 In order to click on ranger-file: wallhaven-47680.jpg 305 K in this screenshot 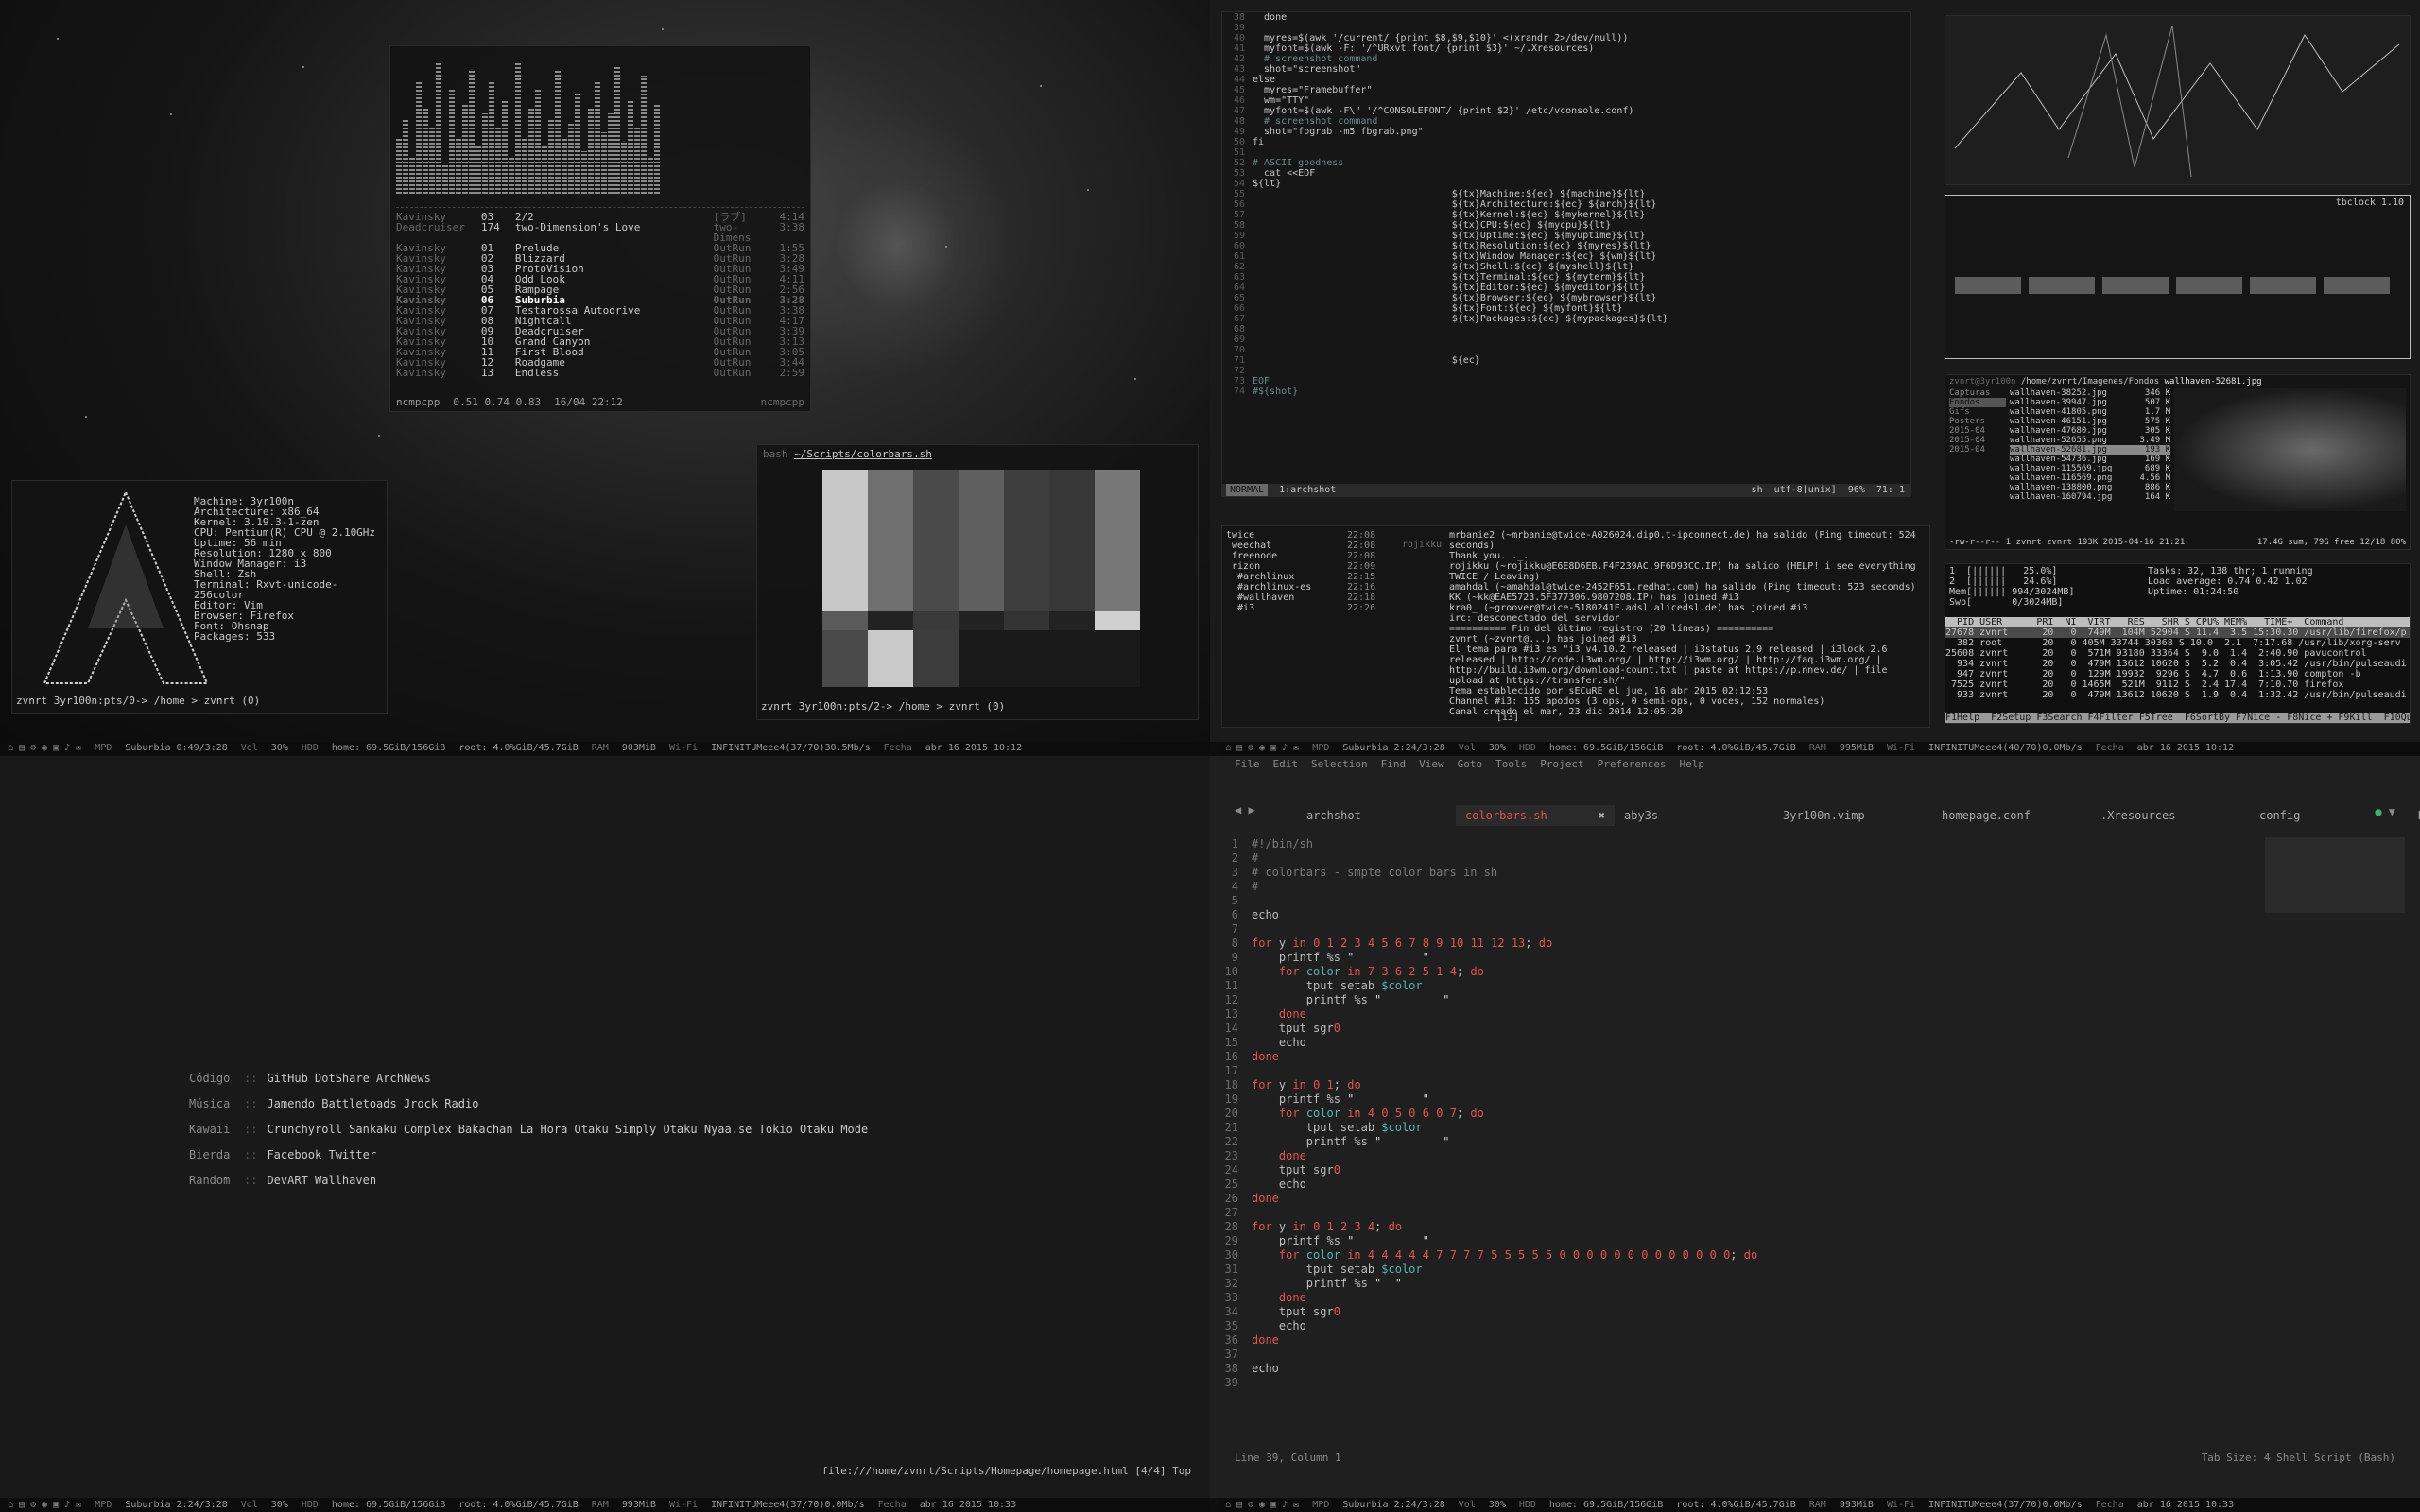, I will do `click(2090, 431)`.